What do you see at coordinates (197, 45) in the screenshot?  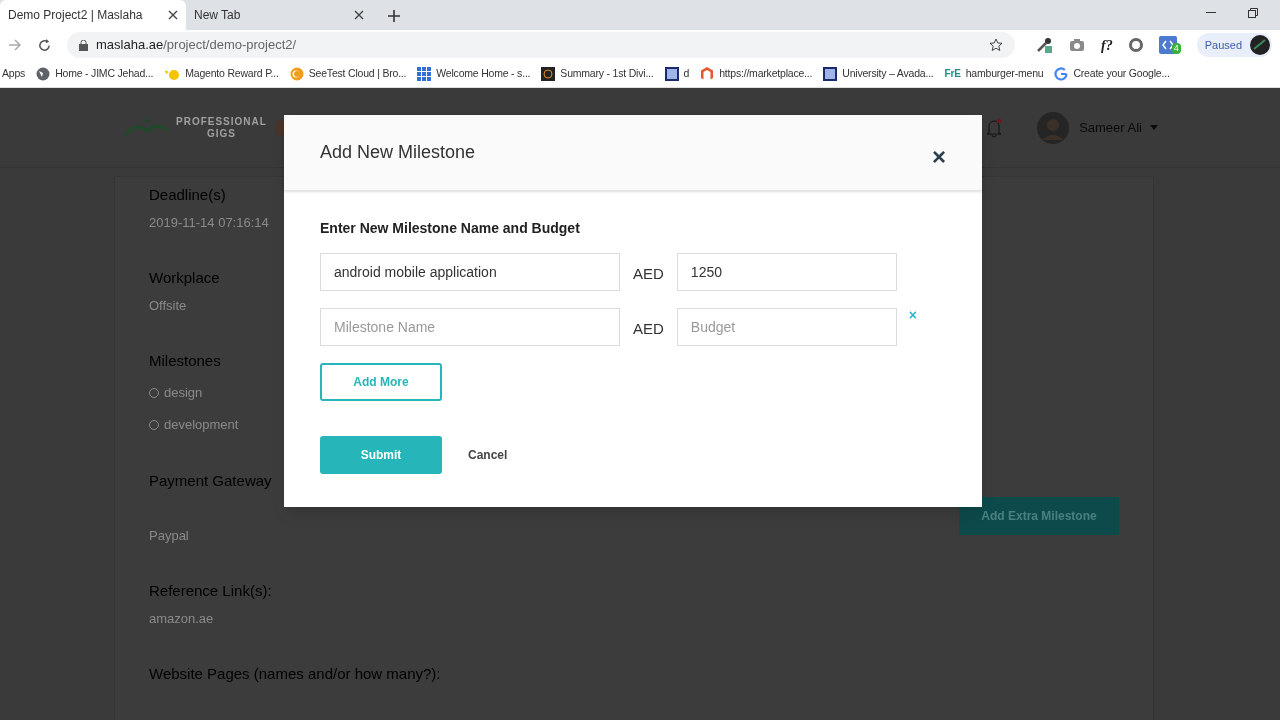 I see `url-text: maslaha.ae/project/demo-project2/` at bounding box center [197, 45].